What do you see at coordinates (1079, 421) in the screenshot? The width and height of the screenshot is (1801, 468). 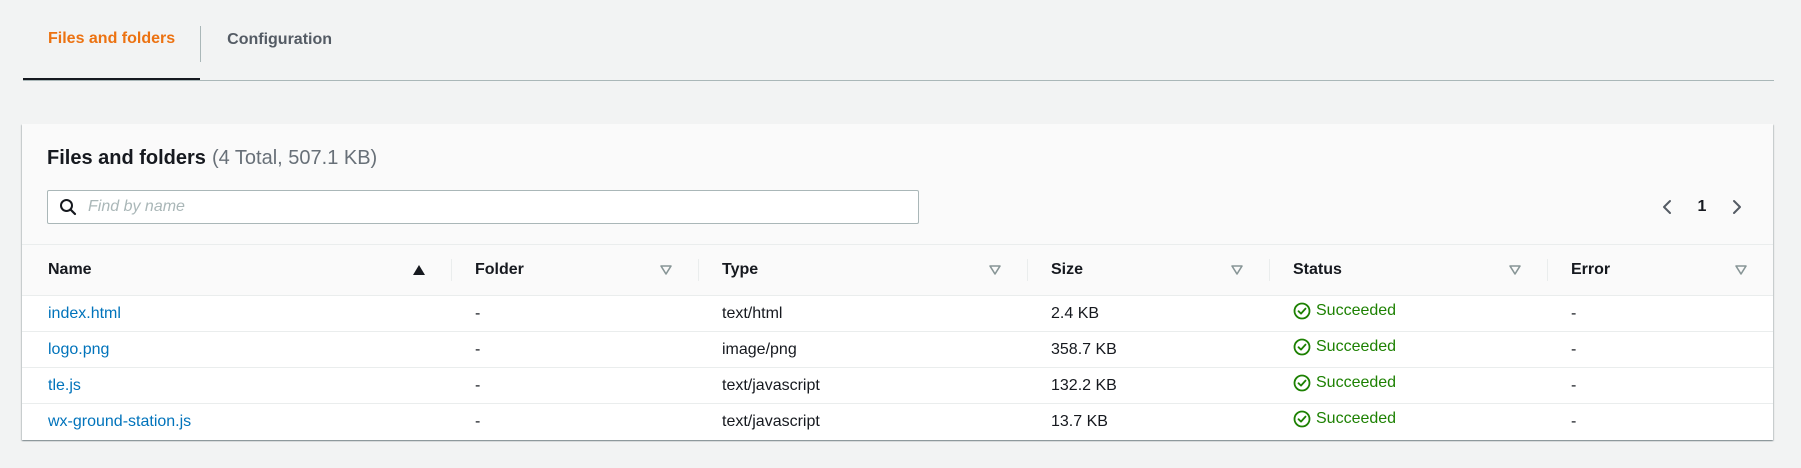 I see `cell-size: 13.7 KB` at bounding box center [1079, 421].